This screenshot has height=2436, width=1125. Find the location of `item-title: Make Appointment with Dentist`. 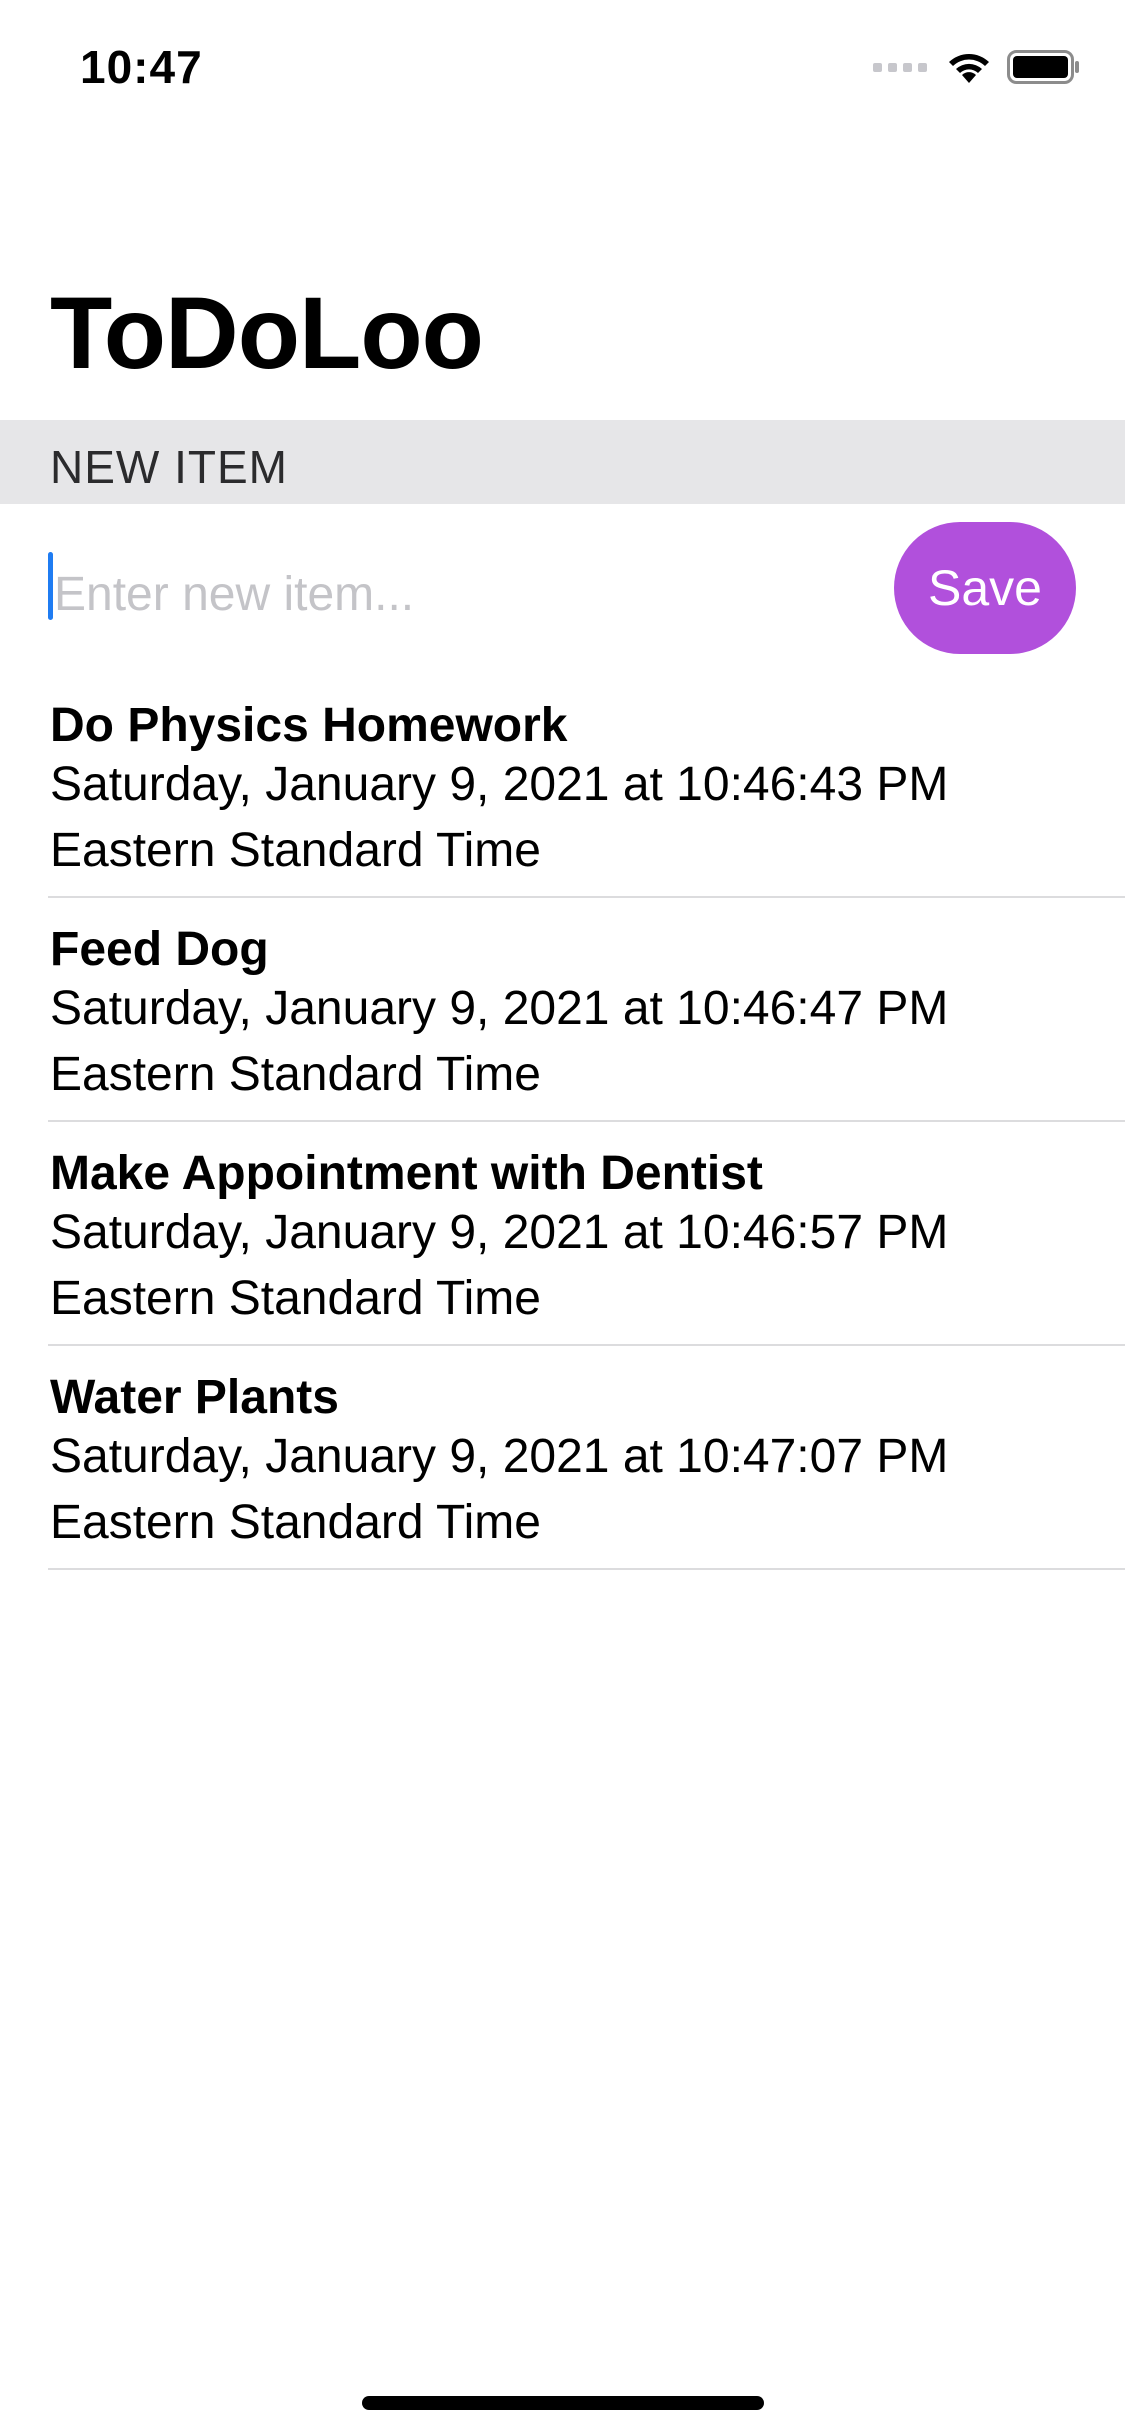

item-title: Make Appointment with Dentist is located at coordinates (406, 1173).